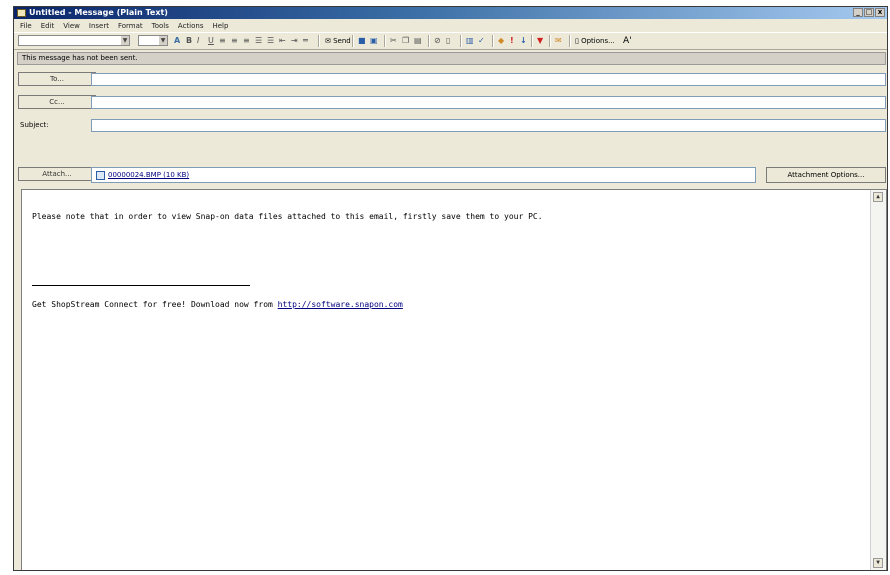 The width and height of the screenshot is (890, 575). Describe the element at coordinates (191, 26) in the screenshot. I see `menu-actions: Actions` at that location.